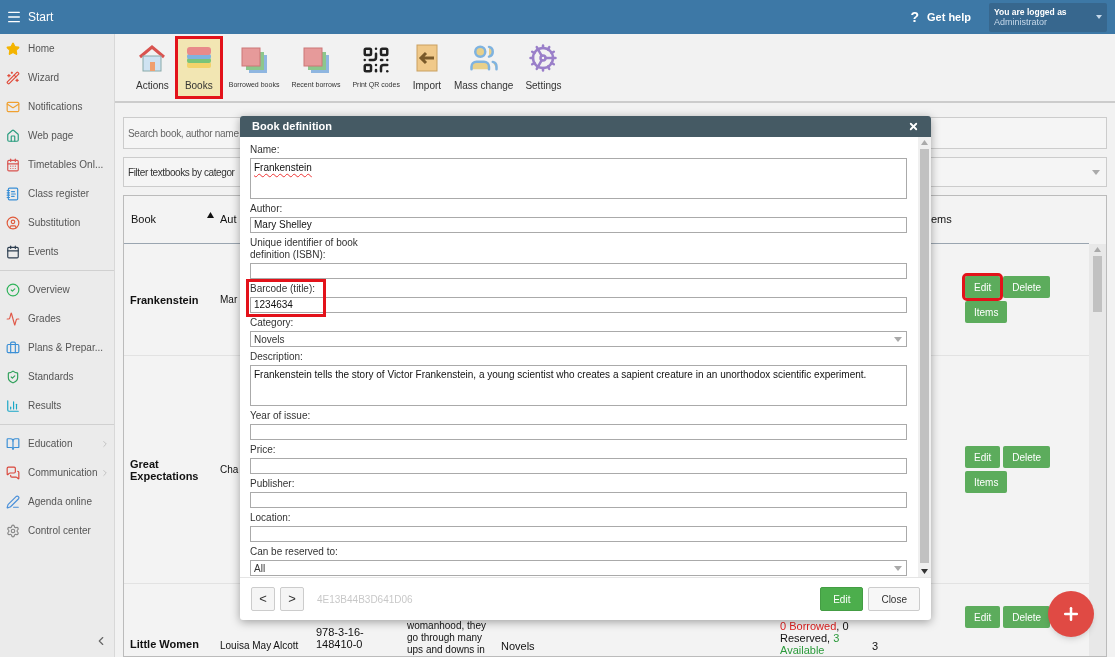  What do you see at coordinates (13, 193) in the screenshot?
I see `notebook-icon` at bounding box center [13, 193].